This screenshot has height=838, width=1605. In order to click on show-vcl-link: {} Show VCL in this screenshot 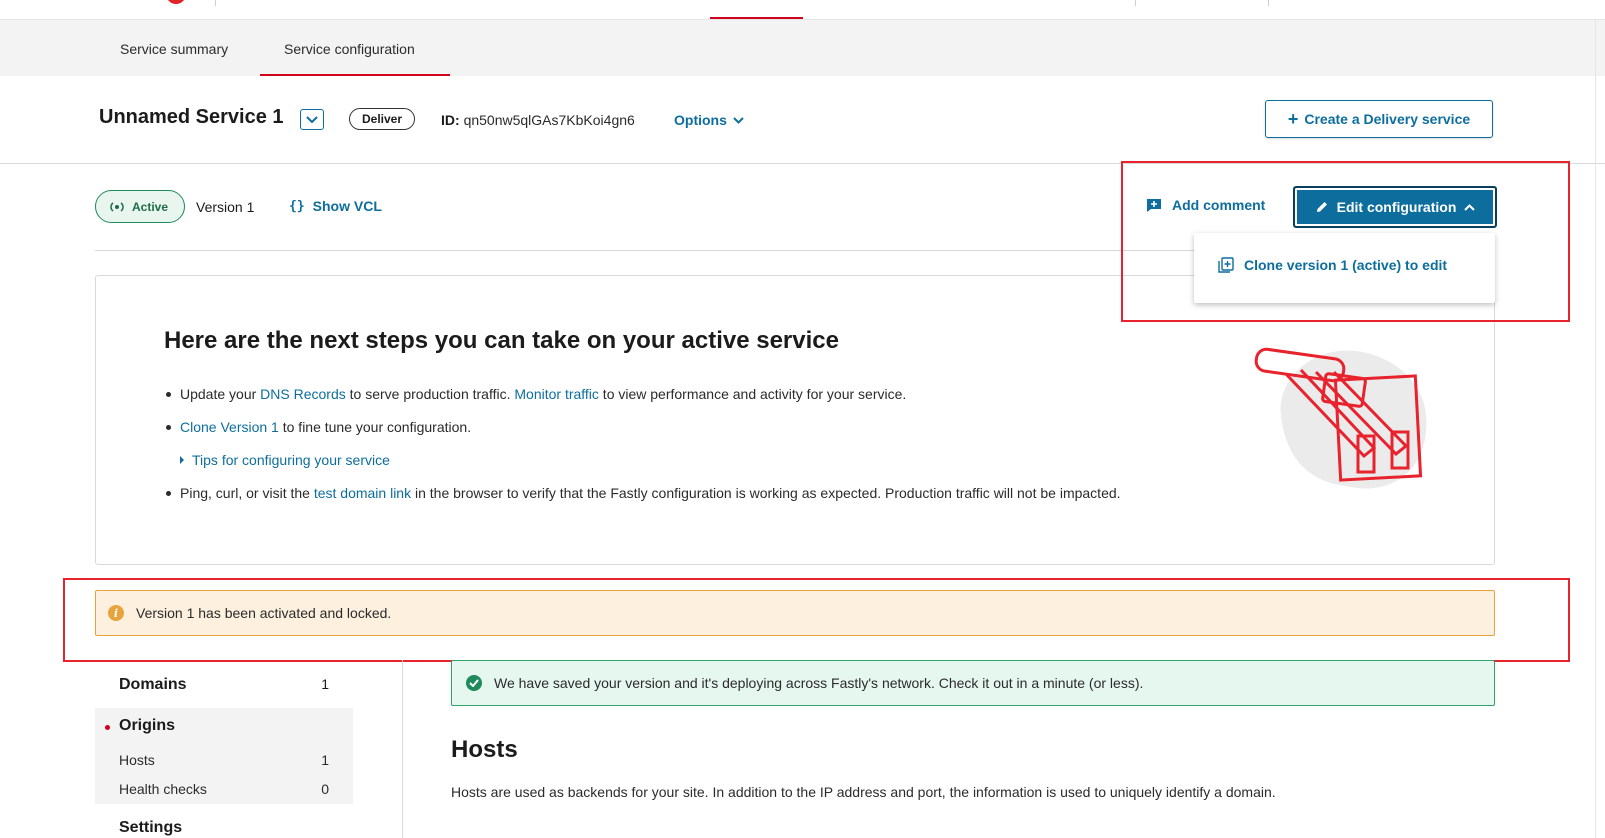, I will do `click(335, 206)`.